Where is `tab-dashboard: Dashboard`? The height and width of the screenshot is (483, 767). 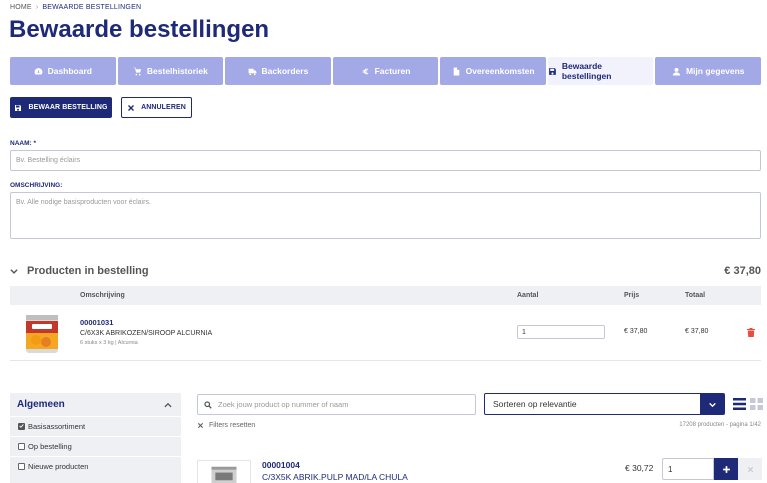 tab-dashboard: Dashboard is located at coordinates (63, 71).